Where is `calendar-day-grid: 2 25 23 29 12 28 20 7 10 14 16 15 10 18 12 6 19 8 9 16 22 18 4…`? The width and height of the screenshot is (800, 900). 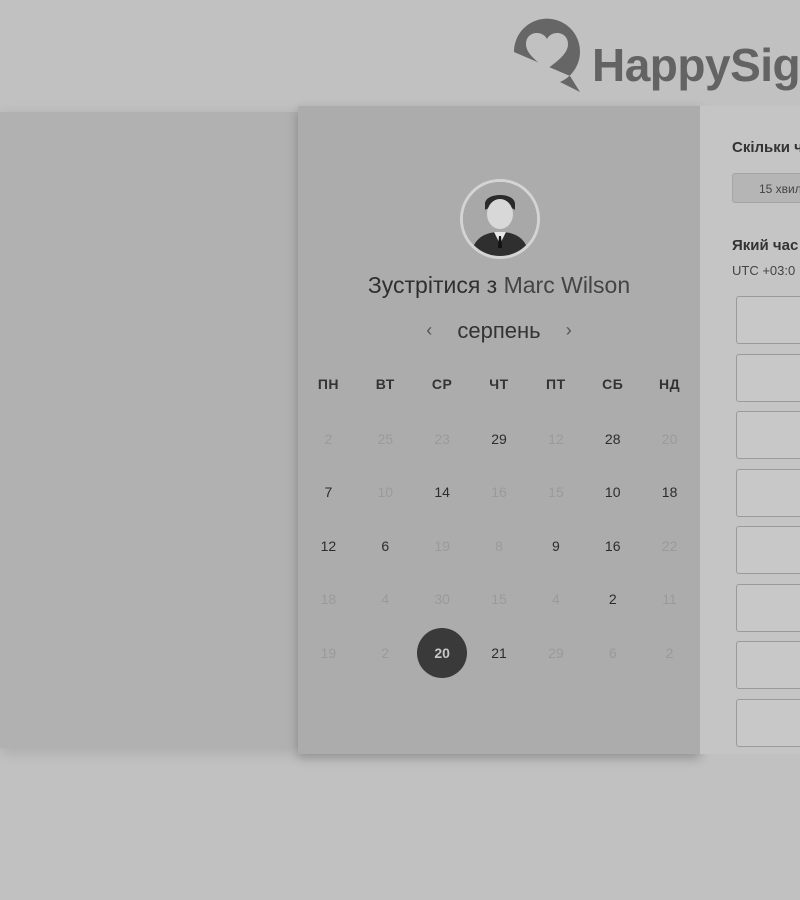 calendar-day-grid: 2 25 23 29 12 28 20 7 10 14 16 15 10 18 12 6 19 8 9 16 22 18 4… is located at coordinates (499, 546).